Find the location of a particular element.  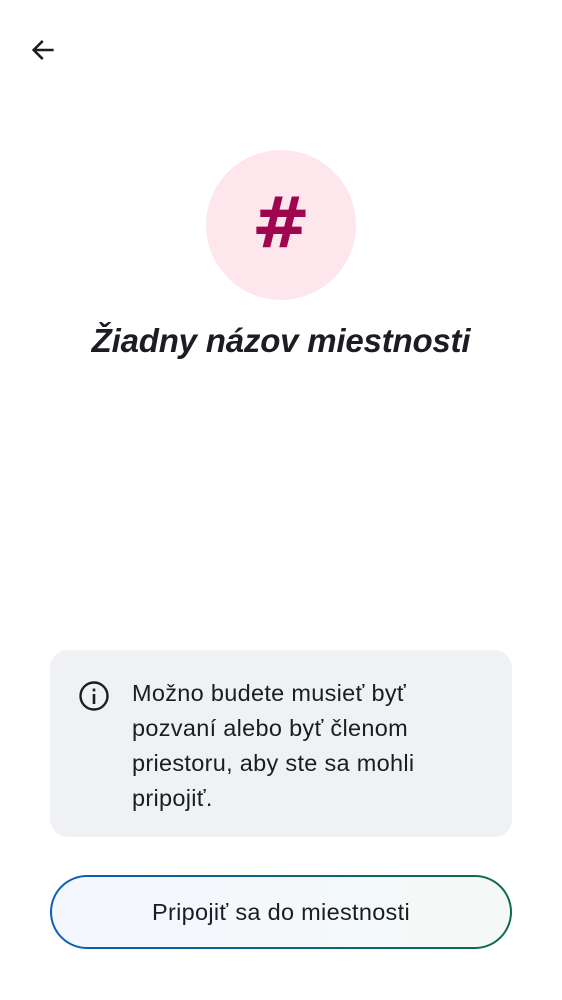

back-button is located at coordinates (43, 50).